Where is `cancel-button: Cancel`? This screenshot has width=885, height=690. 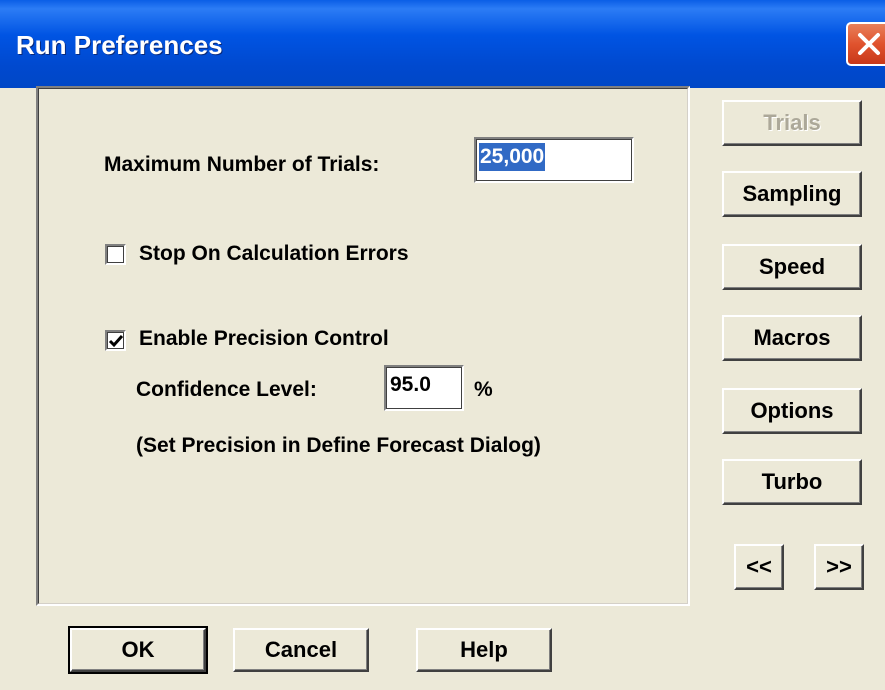
cancel-button: Cancel is located at coordinates (301, 650).